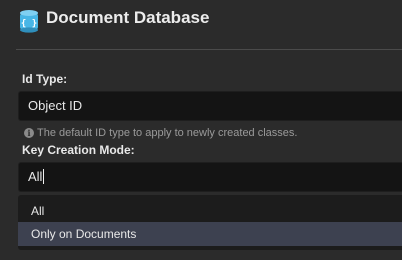 Image resolution: width=402 pixels, height=260 pixels. I want to click on page-title: Document Database, so click(128, 17).